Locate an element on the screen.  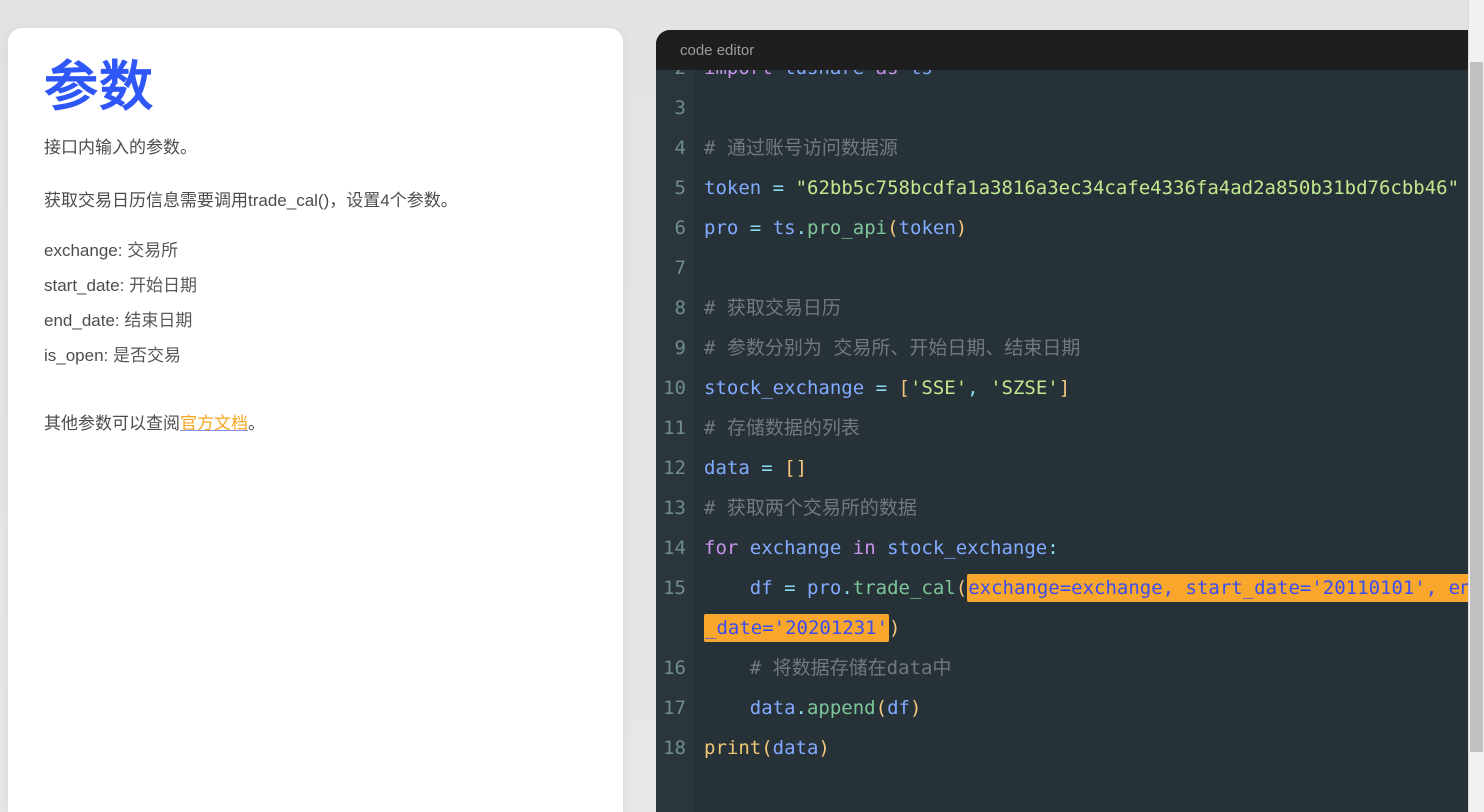
param-name: start_date: is located at coordinates (84, 286).